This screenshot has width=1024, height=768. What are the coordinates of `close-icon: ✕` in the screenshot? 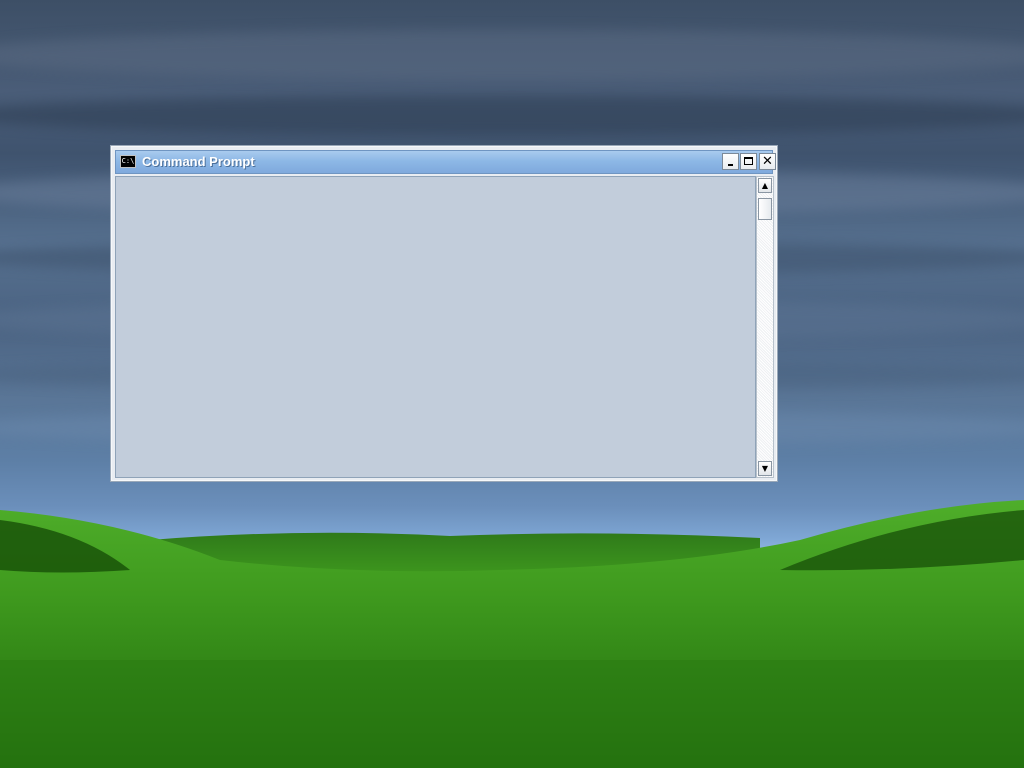 It's located at (767, 161).